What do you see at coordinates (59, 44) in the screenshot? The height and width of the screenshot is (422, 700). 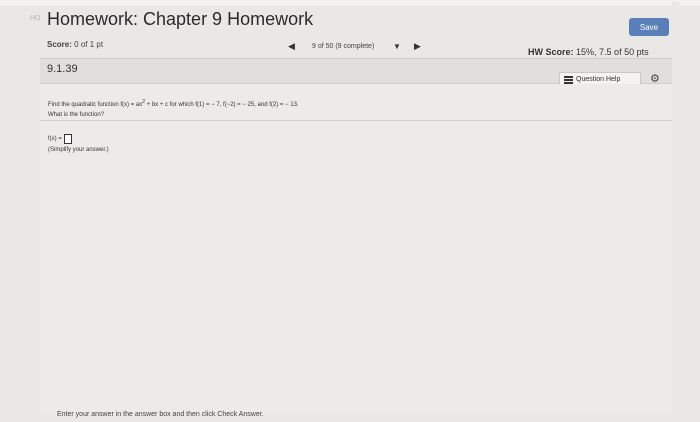 I see `score-label: Score:` at bounding box center [59, 44].